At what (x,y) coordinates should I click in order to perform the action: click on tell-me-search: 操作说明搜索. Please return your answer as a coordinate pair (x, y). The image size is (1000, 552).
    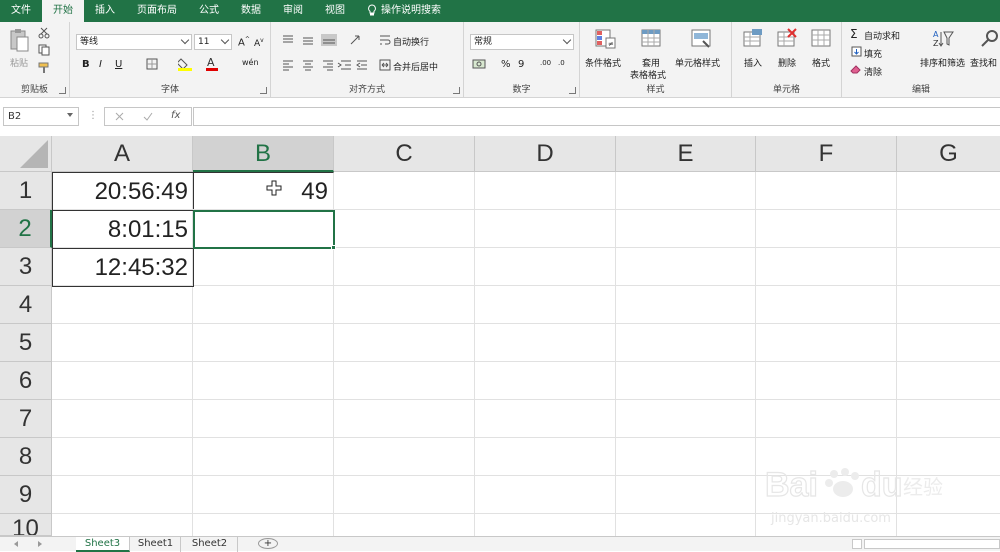
    Looking at the image, I should click on (404, 11).